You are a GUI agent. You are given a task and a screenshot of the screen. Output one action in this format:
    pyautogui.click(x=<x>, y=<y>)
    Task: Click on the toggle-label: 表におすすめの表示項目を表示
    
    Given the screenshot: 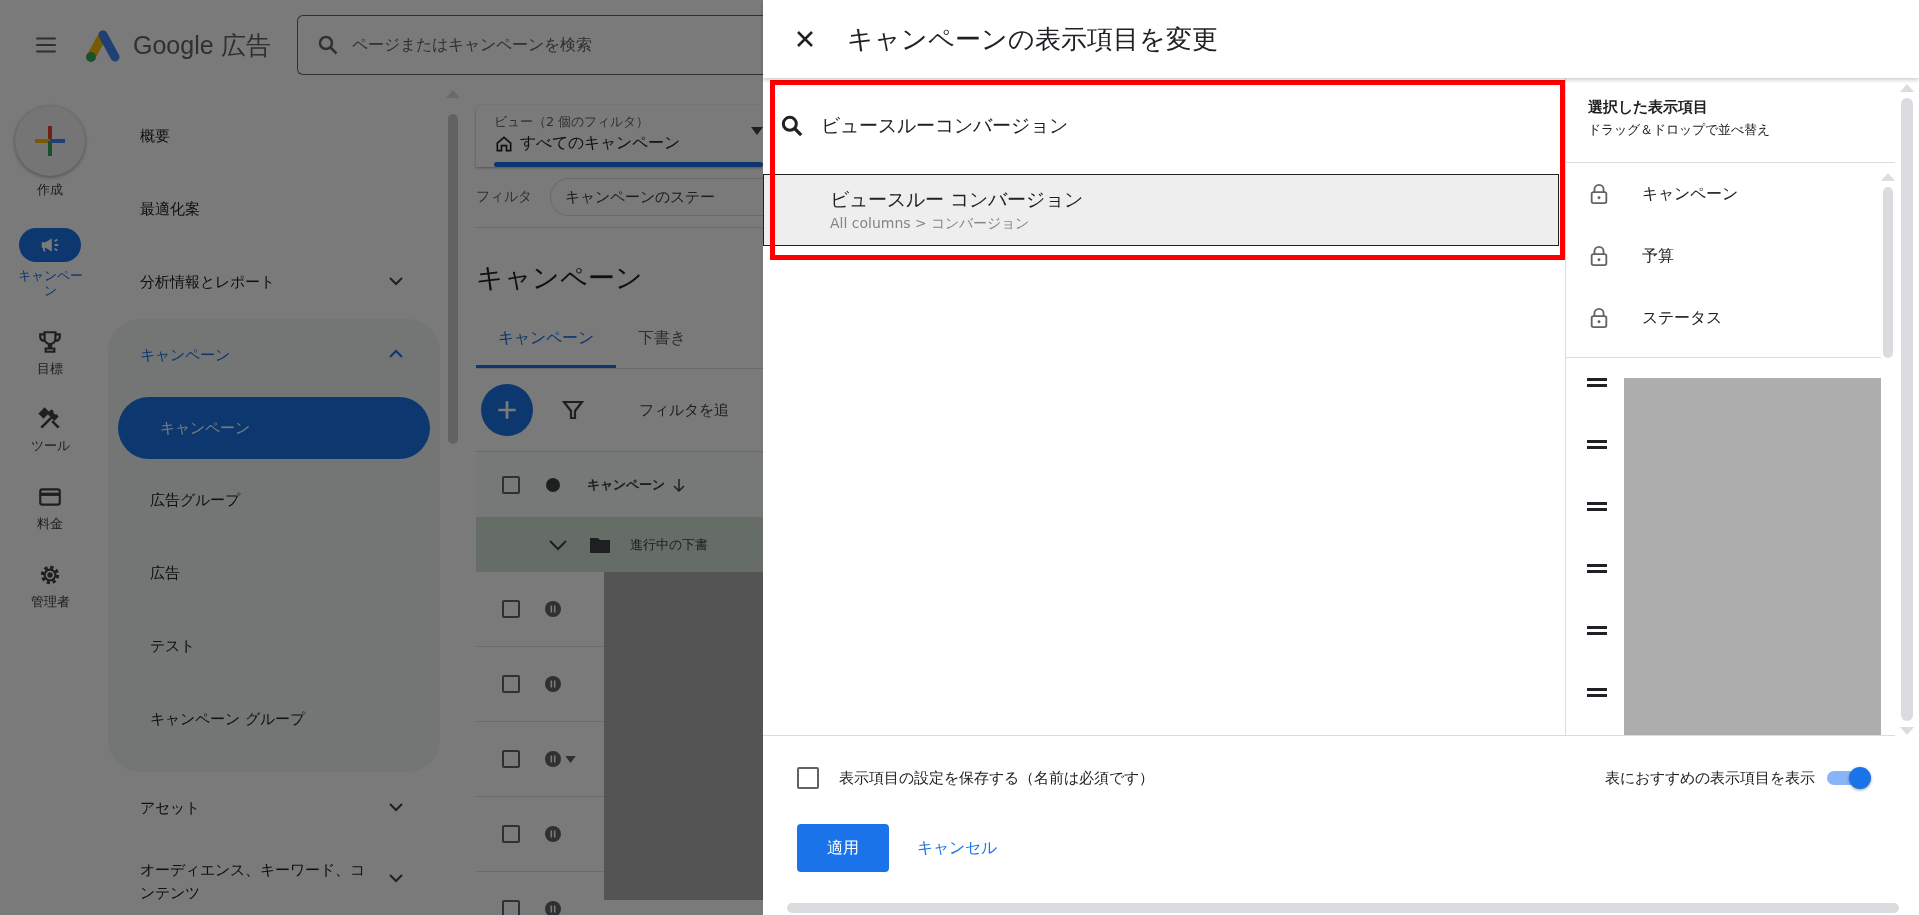 What is the action you would take?
    pyautogui.click(x=1710, y=778)
    